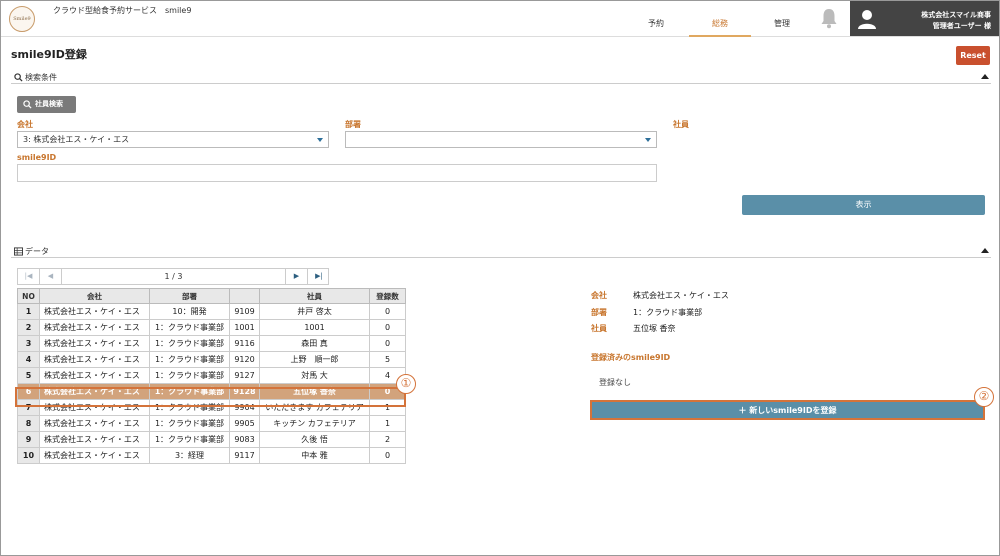 Image resolution: width=1000 pixels, height=556 pixels. What do you see at coordinates (244, 455) in the screenshot?
I see `cell-code: 9117` at bounding box center [244, 455].